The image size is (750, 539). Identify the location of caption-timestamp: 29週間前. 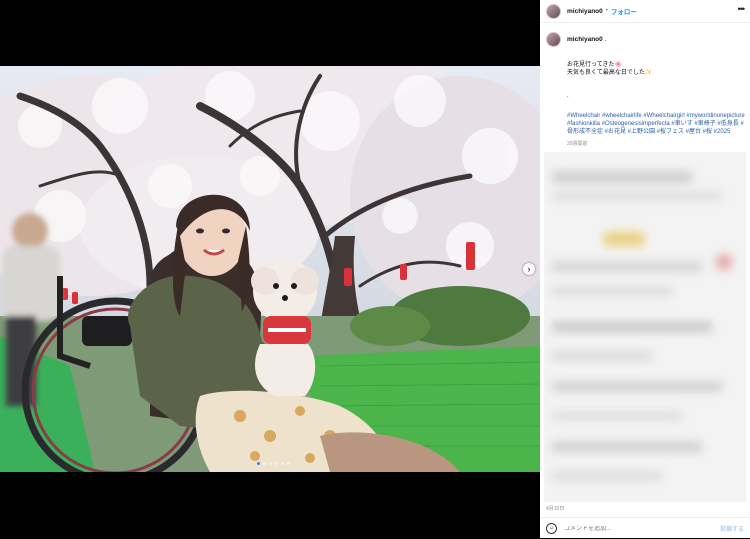
(577, 143).